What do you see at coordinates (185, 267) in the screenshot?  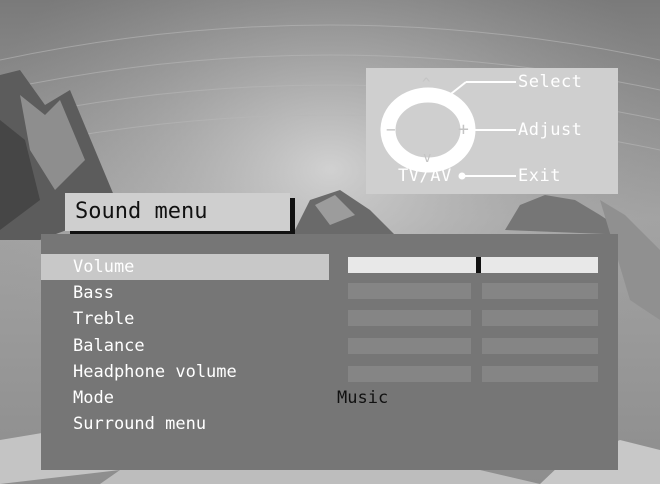 I see `menu-item-volume: Volume` at bounding box center [185, 267].